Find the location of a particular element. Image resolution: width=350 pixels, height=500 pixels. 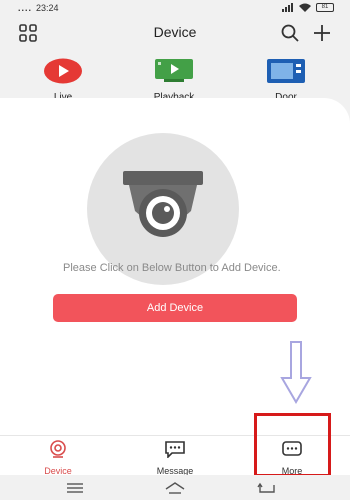

tab-device: Device is located at coordinates (58, 458).